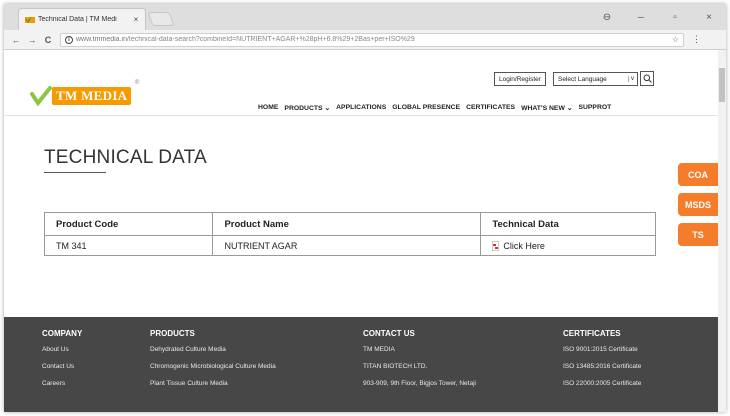 This screenshot has height=416, width=730. Describe the element at coordinates (419, 383) in the screenshot. I see `footer-contact-address: 903-909, 9th Floor, Bigjos Tower, Netaji` at that location.